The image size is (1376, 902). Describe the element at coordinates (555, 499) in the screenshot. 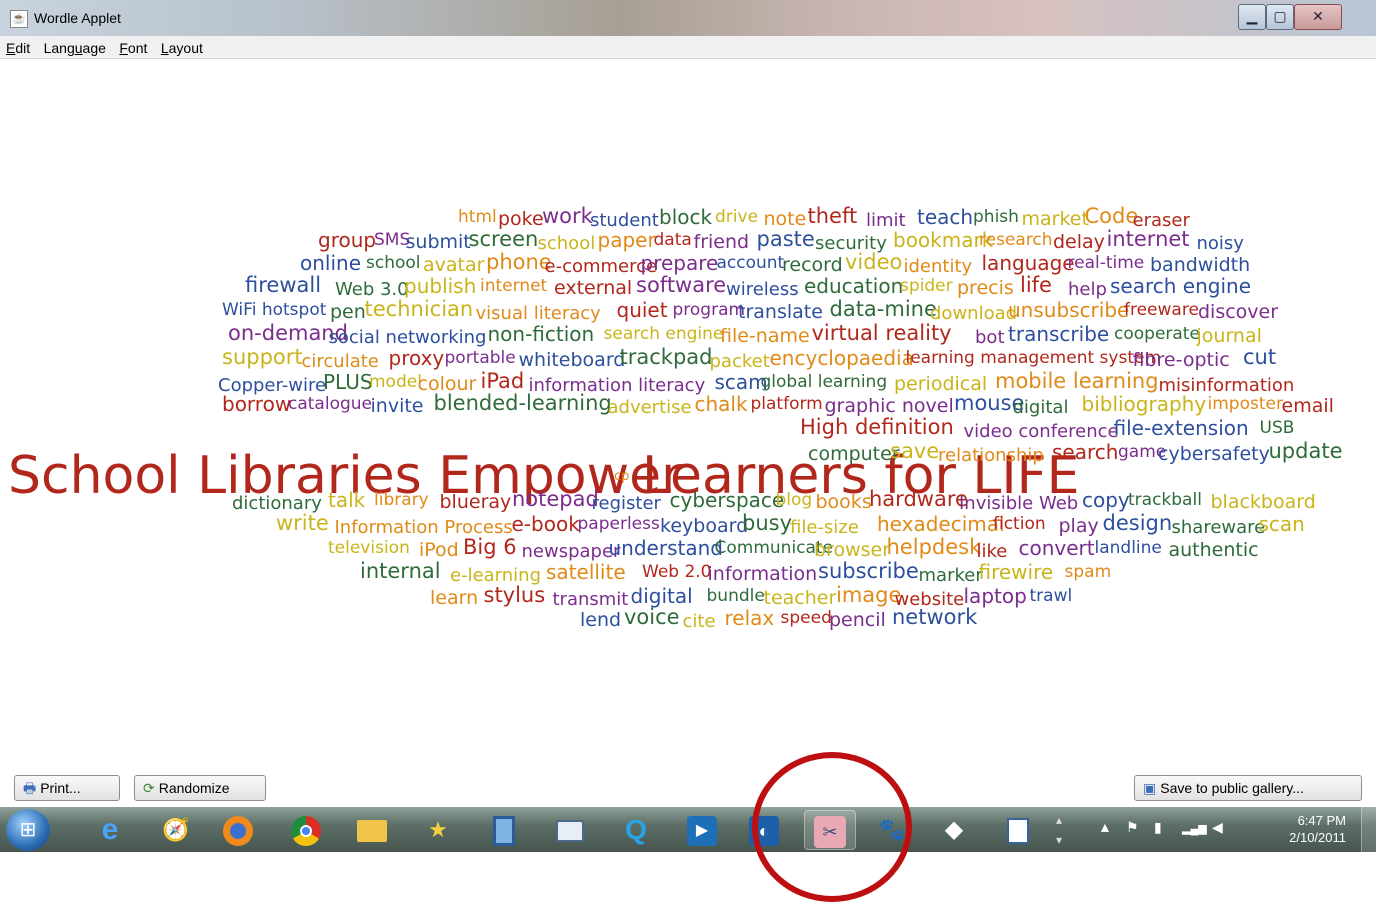

I see `cloud-word: notepad` at that location.